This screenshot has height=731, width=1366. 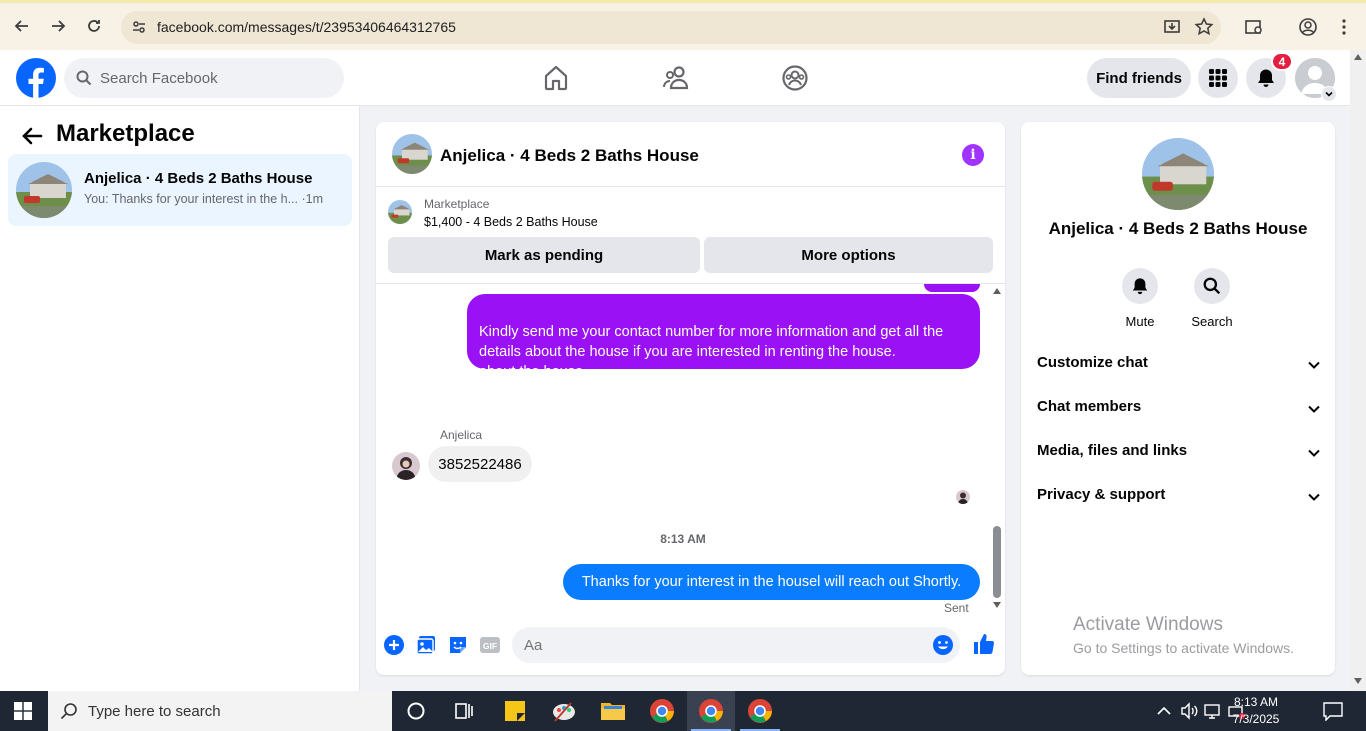 What do you see at coordinates (544, 255) in the screenshot?
I see `mark-as-pending-button: Mark as pending` at bounding box center [544, 255].